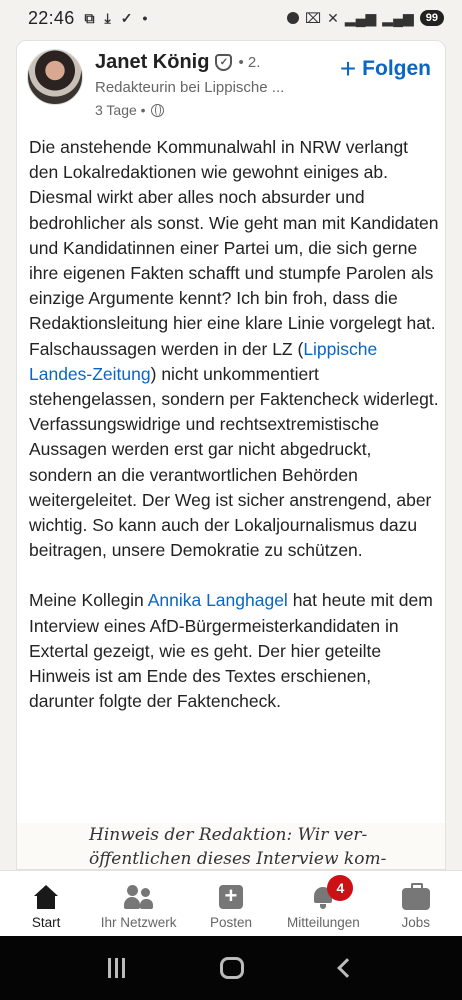 This screenshot has height=1000, width=462. What do you see at coordinates (396, 68) in the screenshot?
I see `follow-label: Folgen` at bounding box center [396, 68].